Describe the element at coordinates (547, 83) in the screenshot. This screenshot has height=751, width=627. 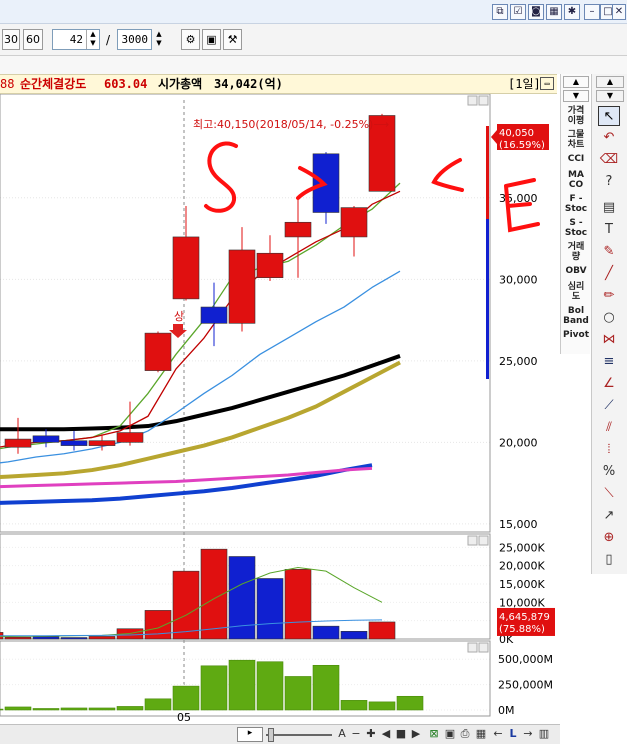
I see `window-icon: ▭` at that location.